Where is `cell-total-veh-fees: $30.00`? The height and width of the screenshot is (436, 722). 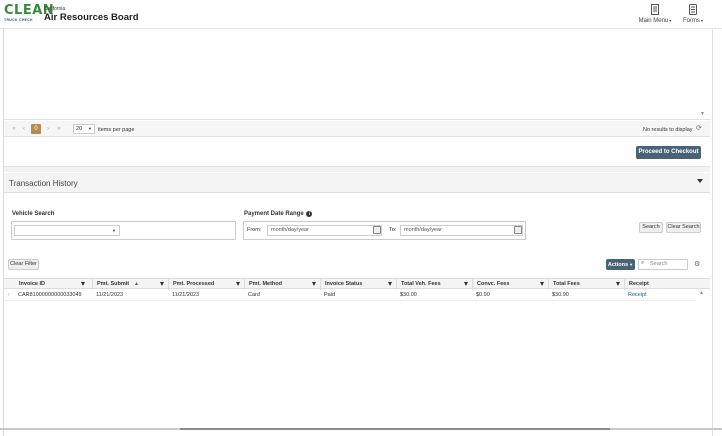
cell-total-veh-fees: $30.00 is located at coordinates (408, 295).